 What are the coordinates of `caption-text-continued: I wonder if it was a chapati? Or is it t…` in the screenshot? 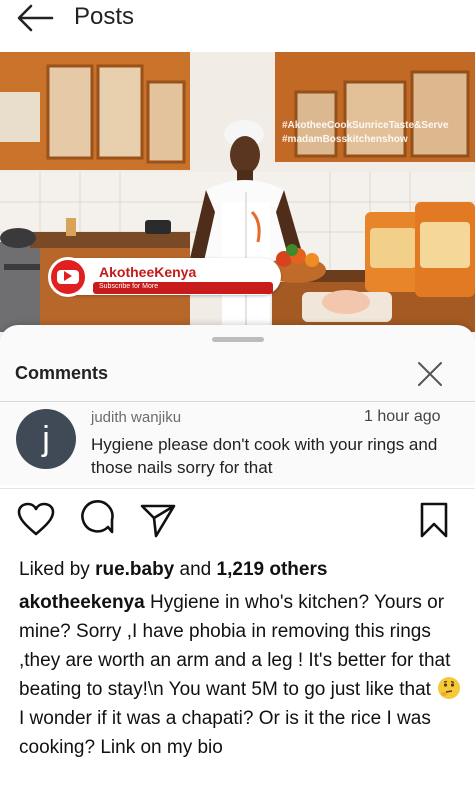 It's located at (225, 733).